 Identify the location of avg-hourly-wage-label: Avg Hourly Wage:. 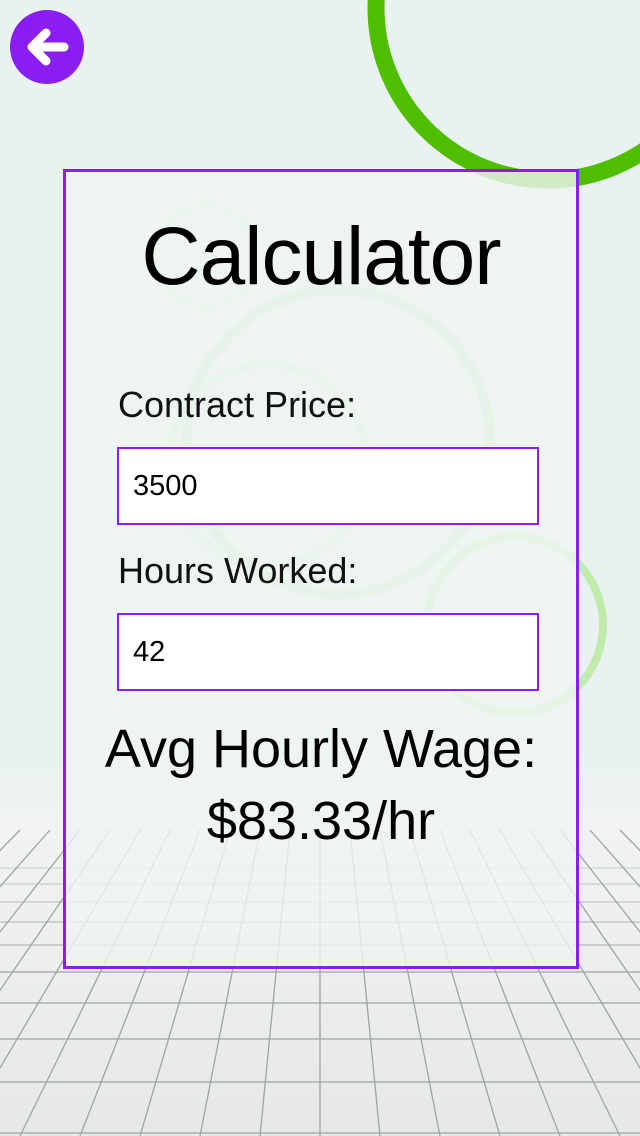
(321, 749).